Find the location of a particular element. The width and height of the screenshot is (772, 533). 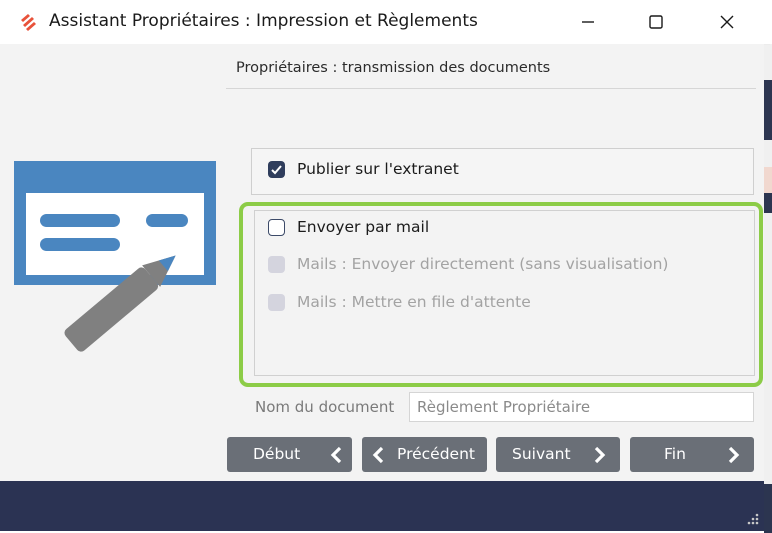

maximize-icon is located at coordinates (656, 22).